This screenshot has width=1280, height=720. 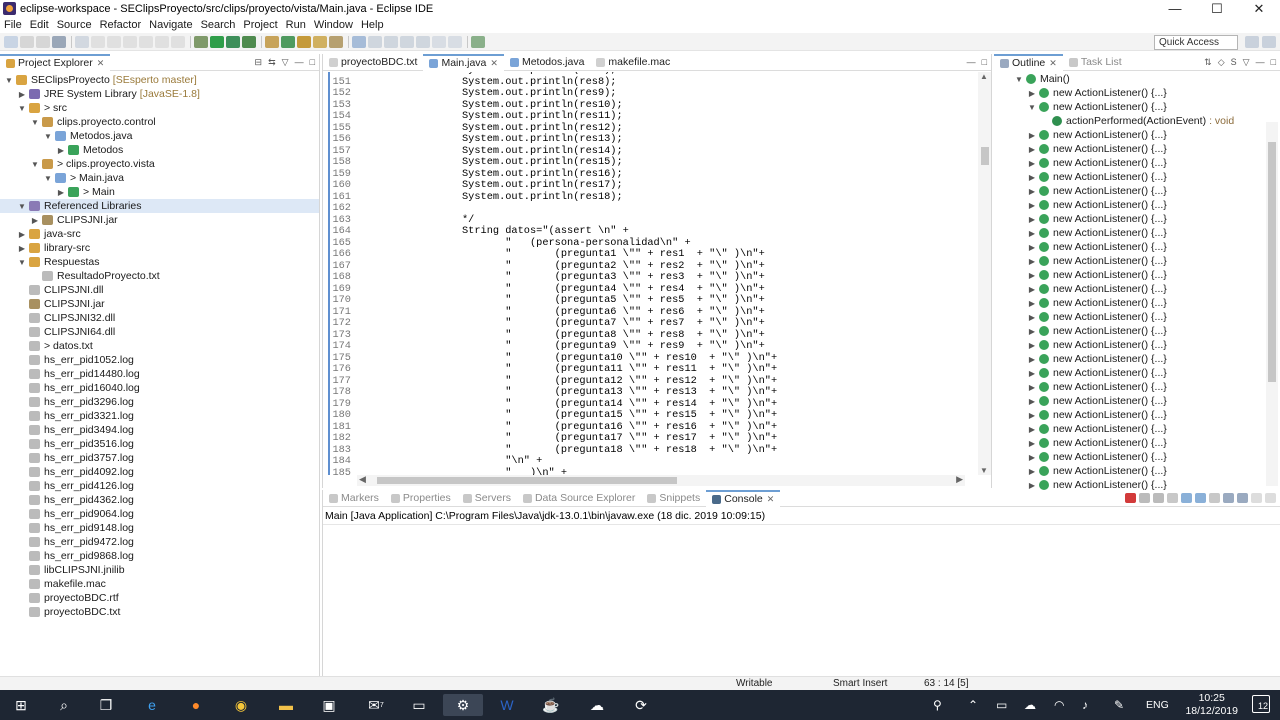 What do you see at coordinates (1208, 62) in the screenshot?
I see `sort-icon: ⇅` at bounding box center [1208, 62].